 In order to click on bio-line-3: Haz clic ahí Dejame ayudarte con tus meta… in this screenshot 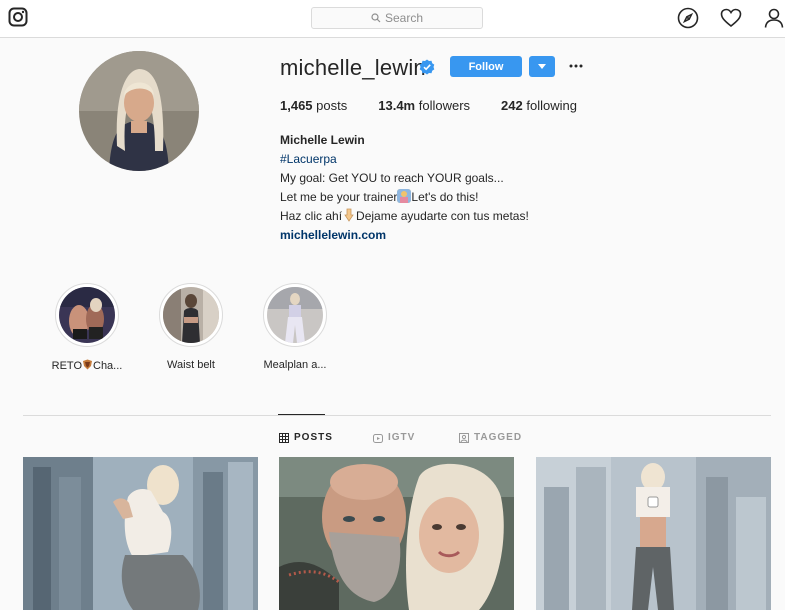, I will do `click(404, 216)`.